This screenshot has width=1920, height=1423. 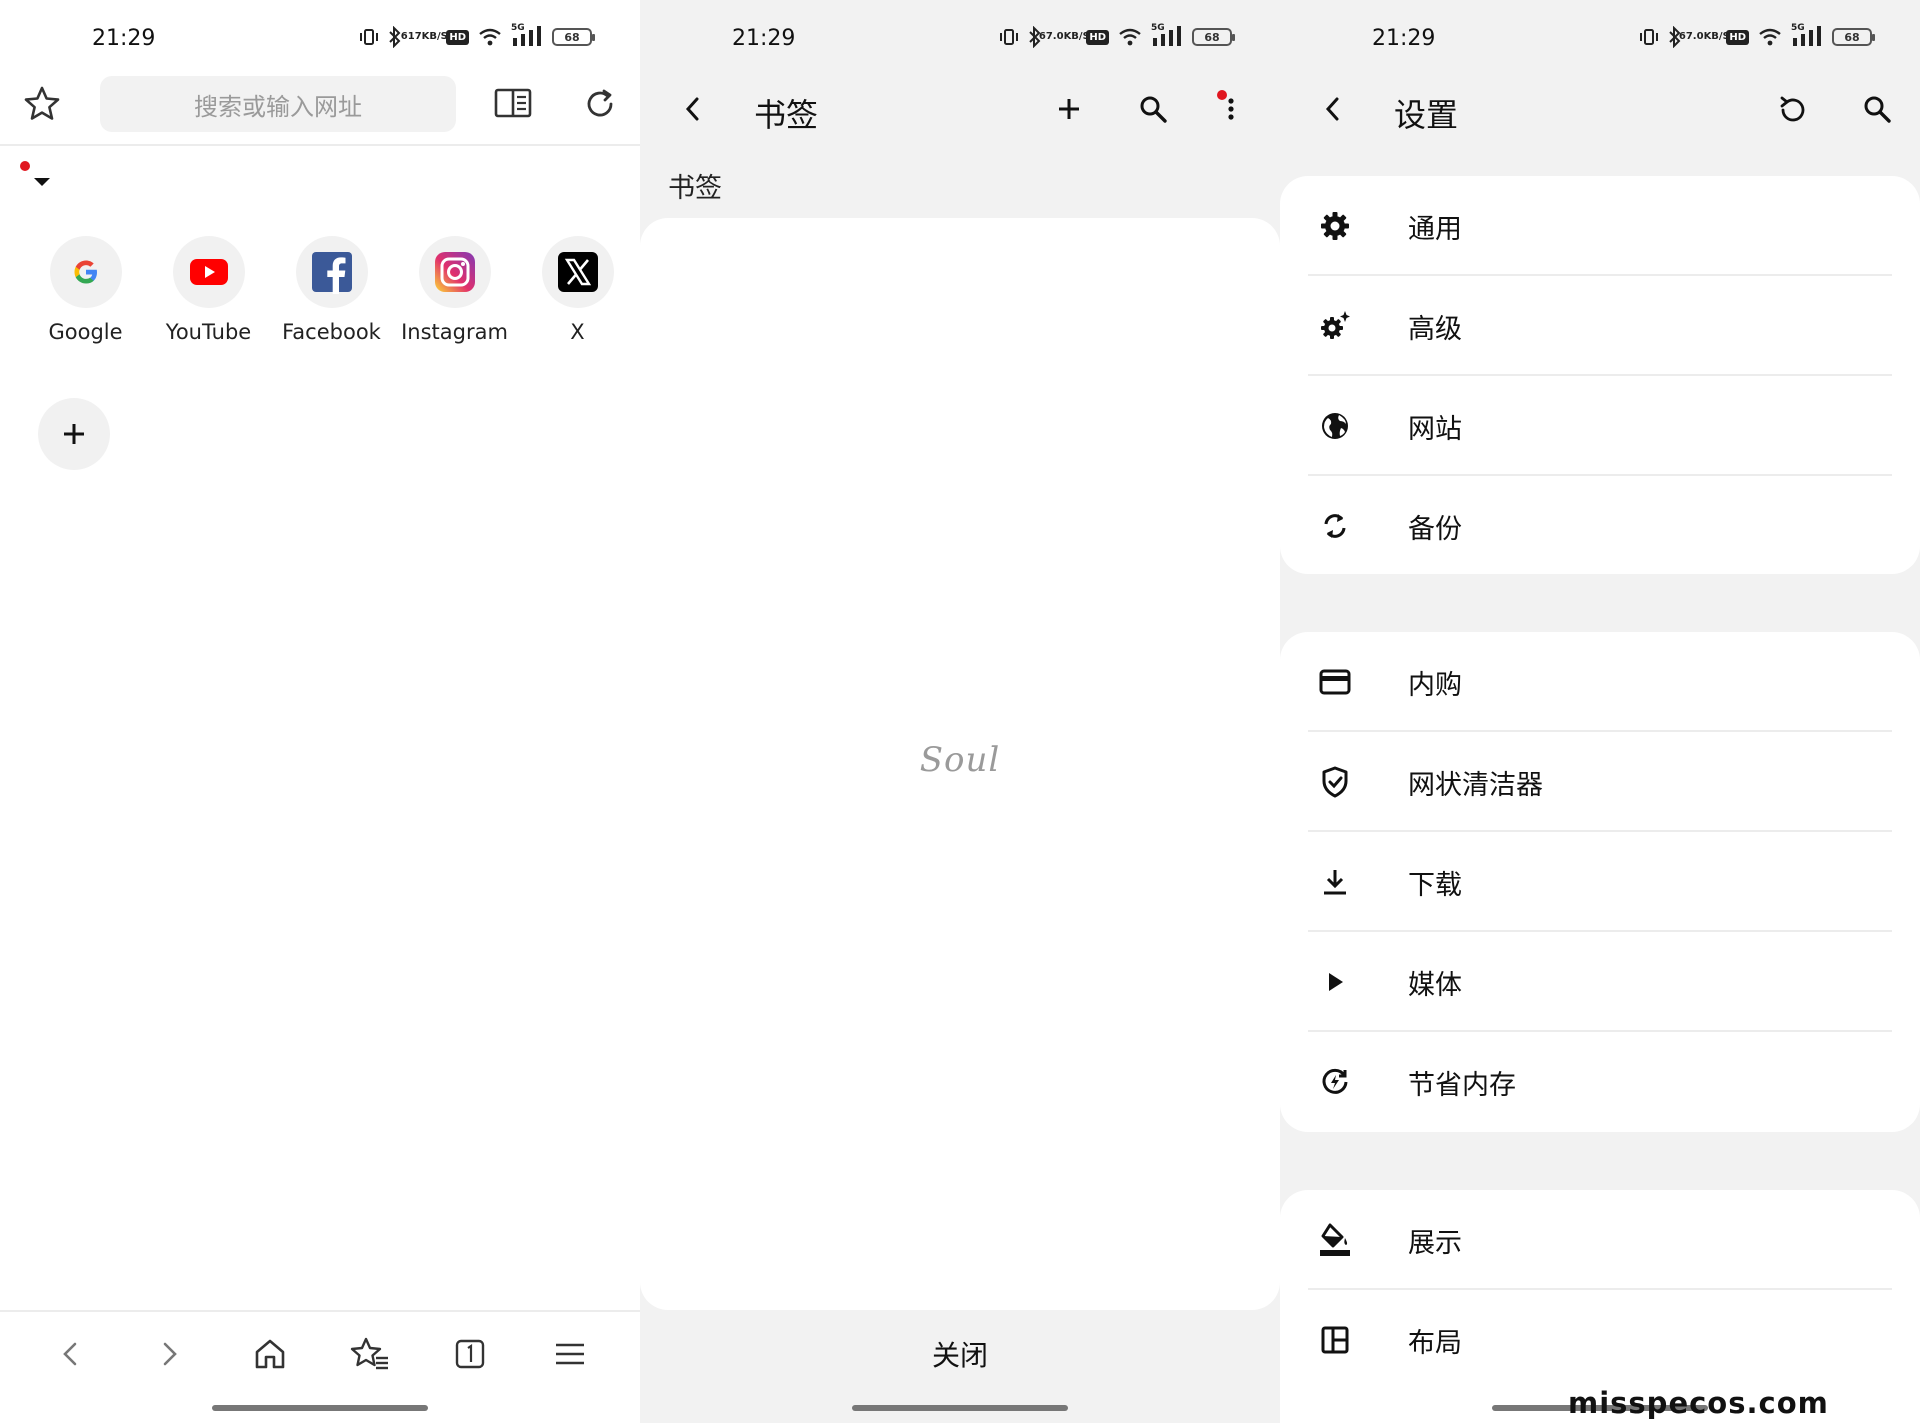 What do you see at coordinates (424, 37) in the screenshot?
I see `net-speed: 617 KB/S` at bounding box center [424, 37].